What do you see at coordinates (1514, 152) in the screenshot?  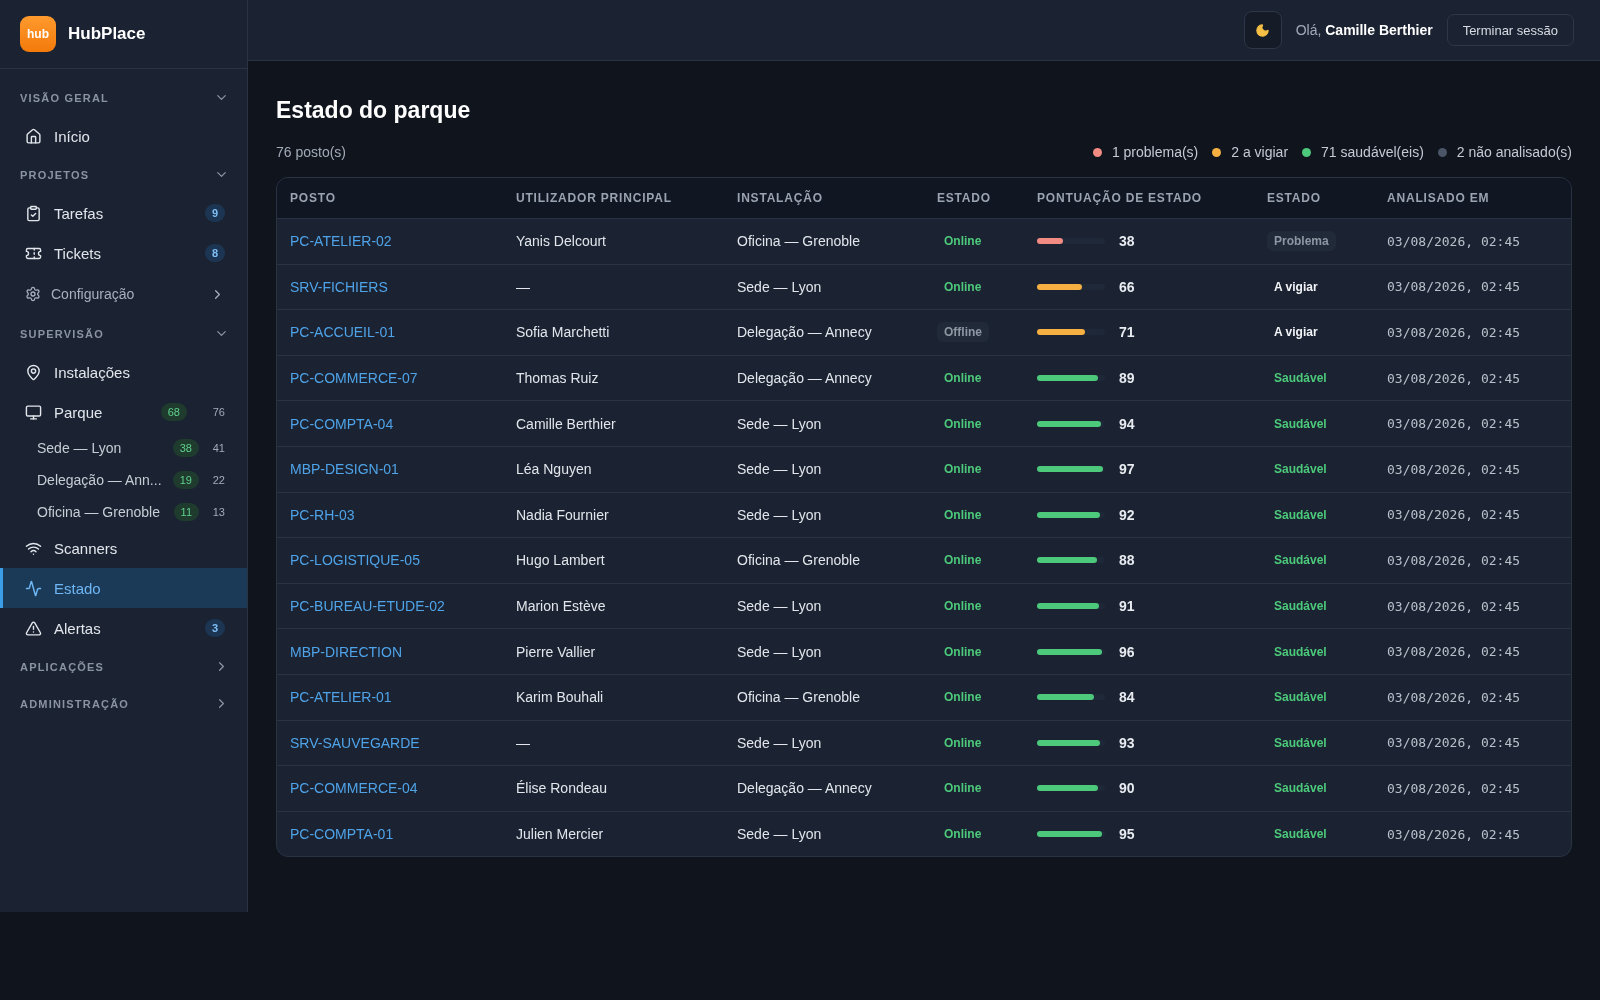 I see `legend-label: 2 não analisado(s)` at bounding box center [1514, 152].